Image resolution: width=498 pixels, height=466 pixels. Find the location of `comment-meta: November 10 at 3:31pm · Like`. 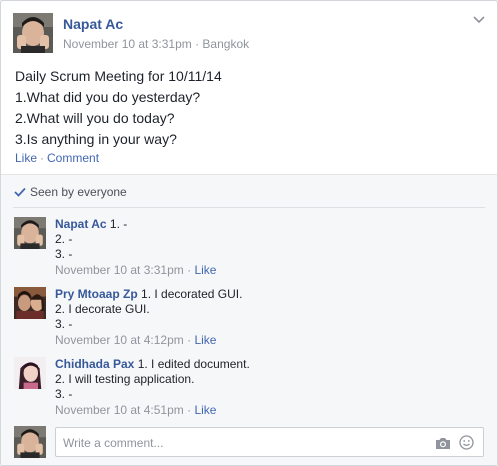

comment-meta: November 10 at 3:31pm · Like is located at coordinates (135, 270).